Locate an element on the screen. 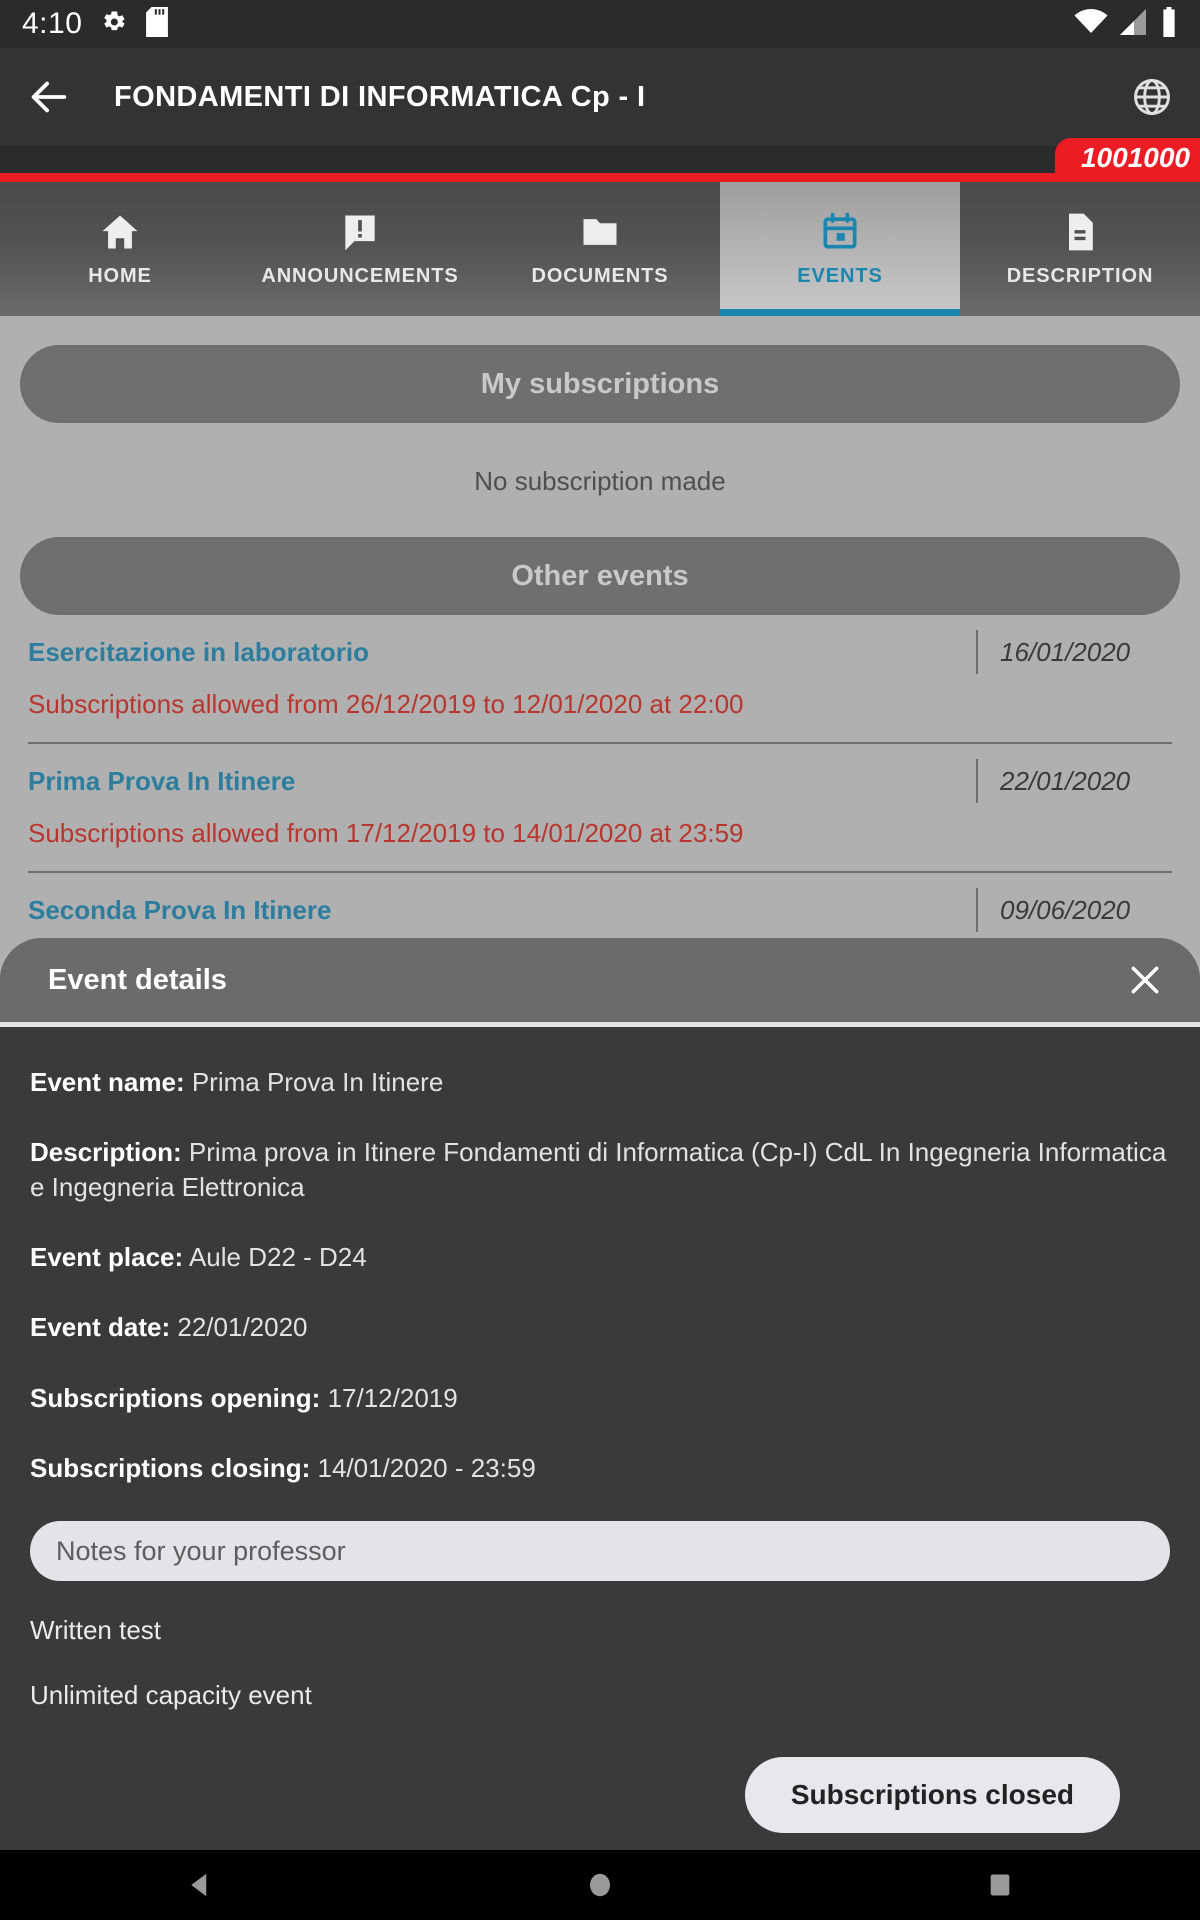 The height and width of the screenshot is (1920, 1200). field-value: Prima Prova In Itinere is located at coordinates (317, 1082).